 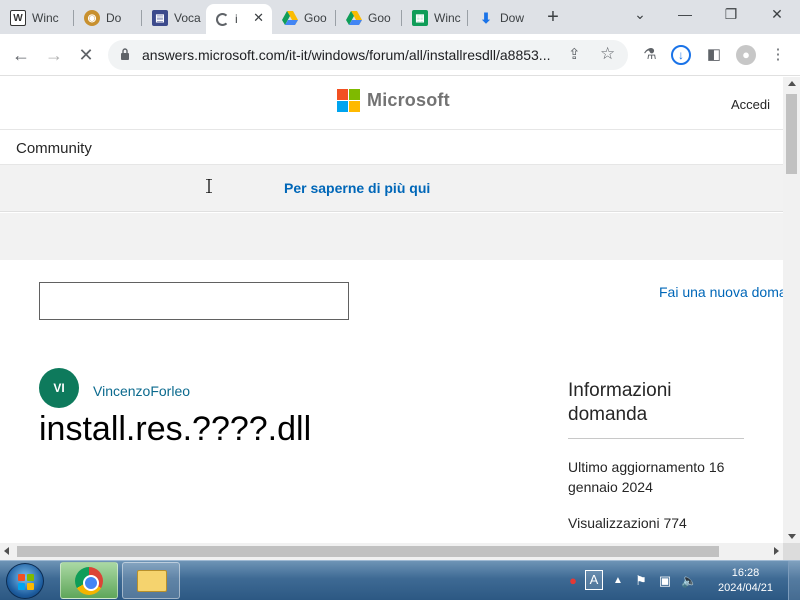 I want to click on windows-logo-icon, so click(x=26, y=582).